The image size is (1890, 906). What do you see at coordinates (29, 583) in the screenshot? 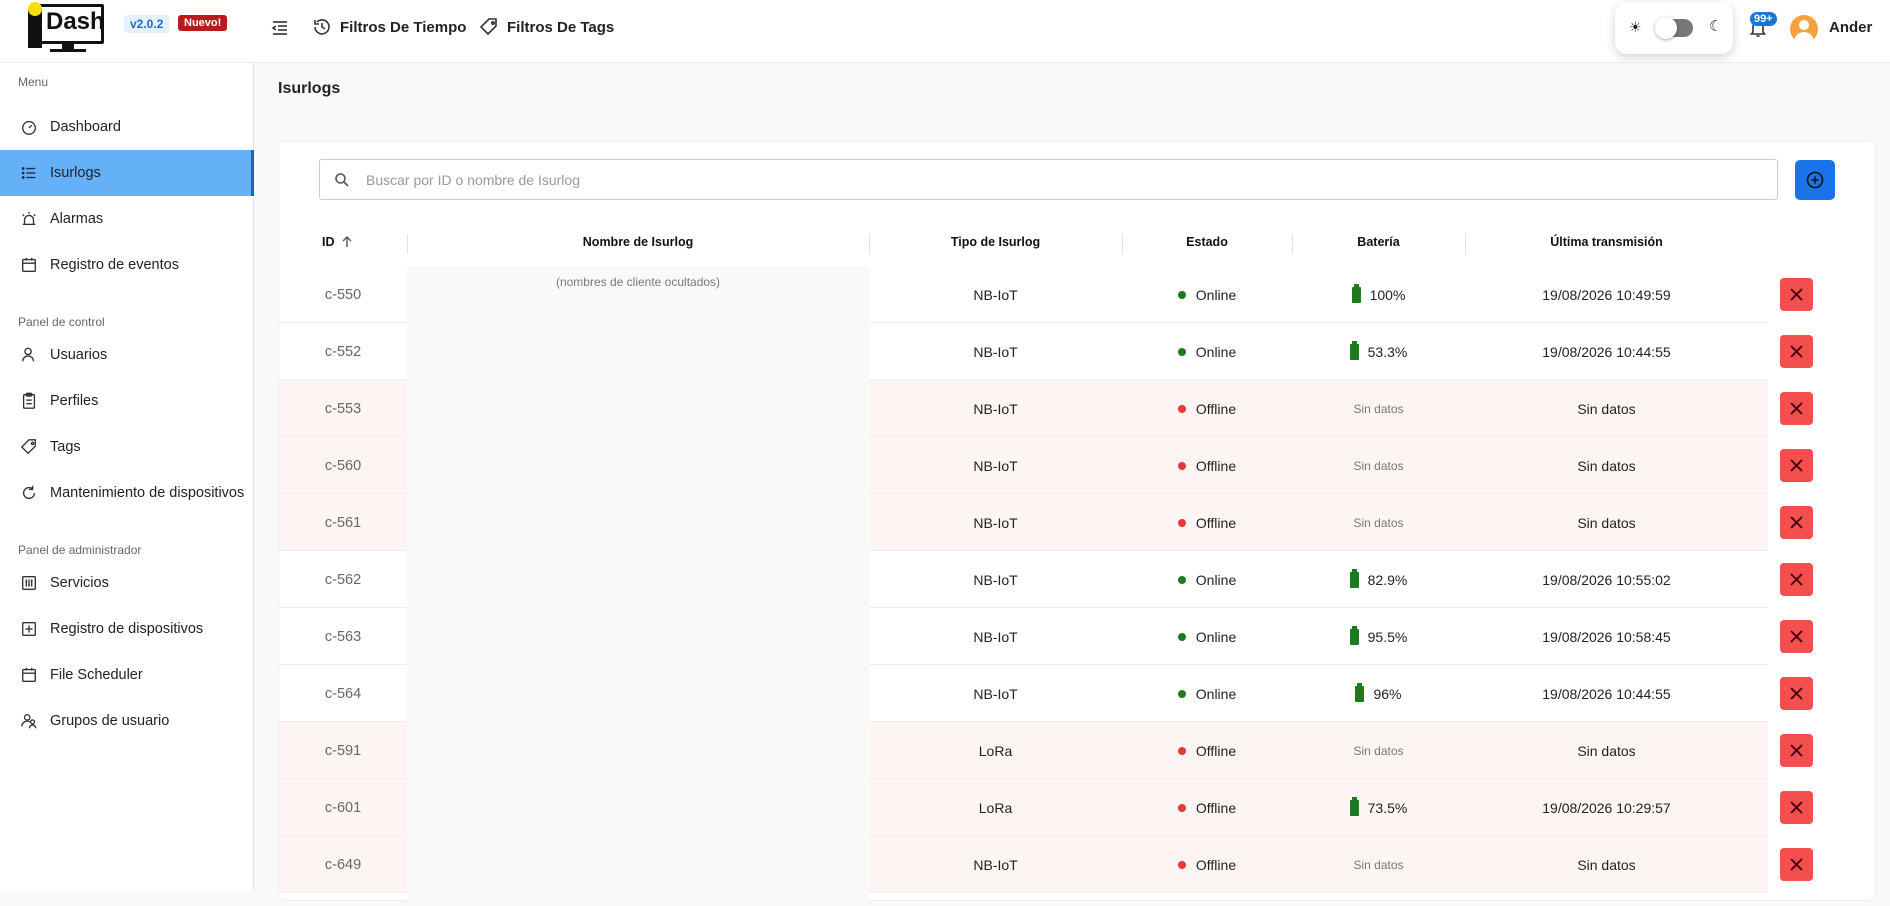
I see `sliders-icon` at bounding box center [29, 583].